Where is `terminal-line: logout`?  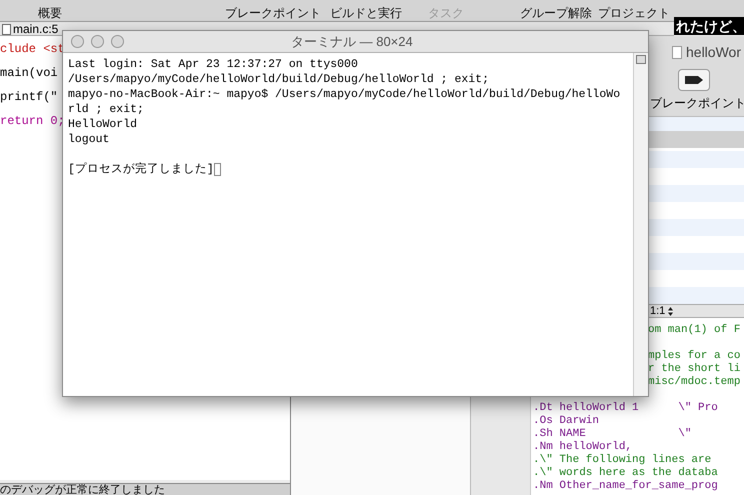
terminal-line: logout is located at coordinates (89, 139).